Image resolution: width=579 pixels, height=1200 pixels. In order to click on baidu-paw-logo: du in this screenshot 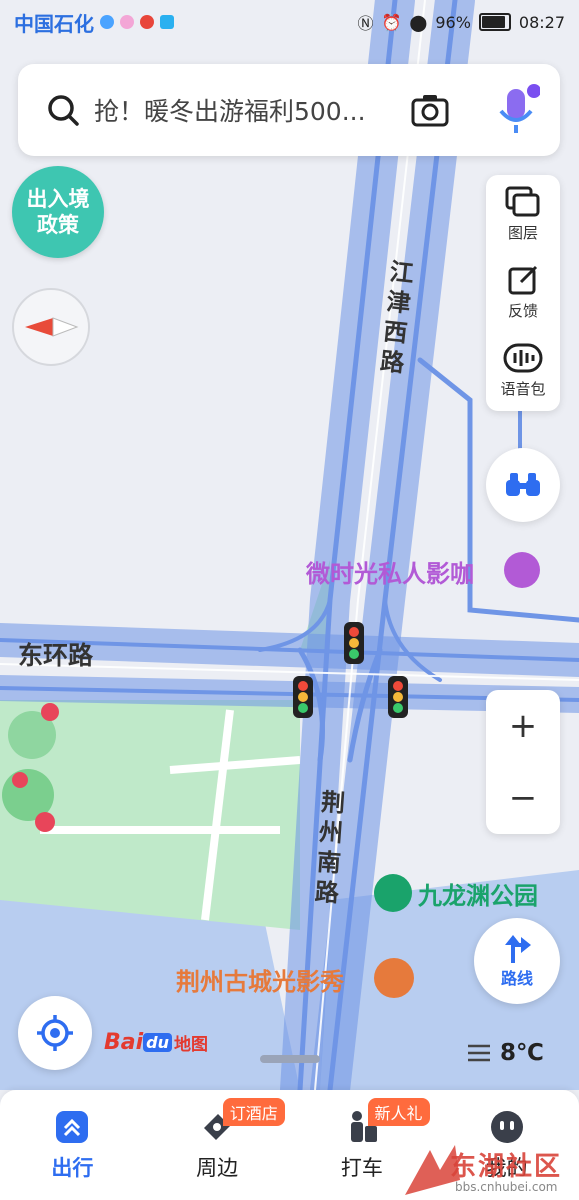, I will do `click(157, 1042)`.